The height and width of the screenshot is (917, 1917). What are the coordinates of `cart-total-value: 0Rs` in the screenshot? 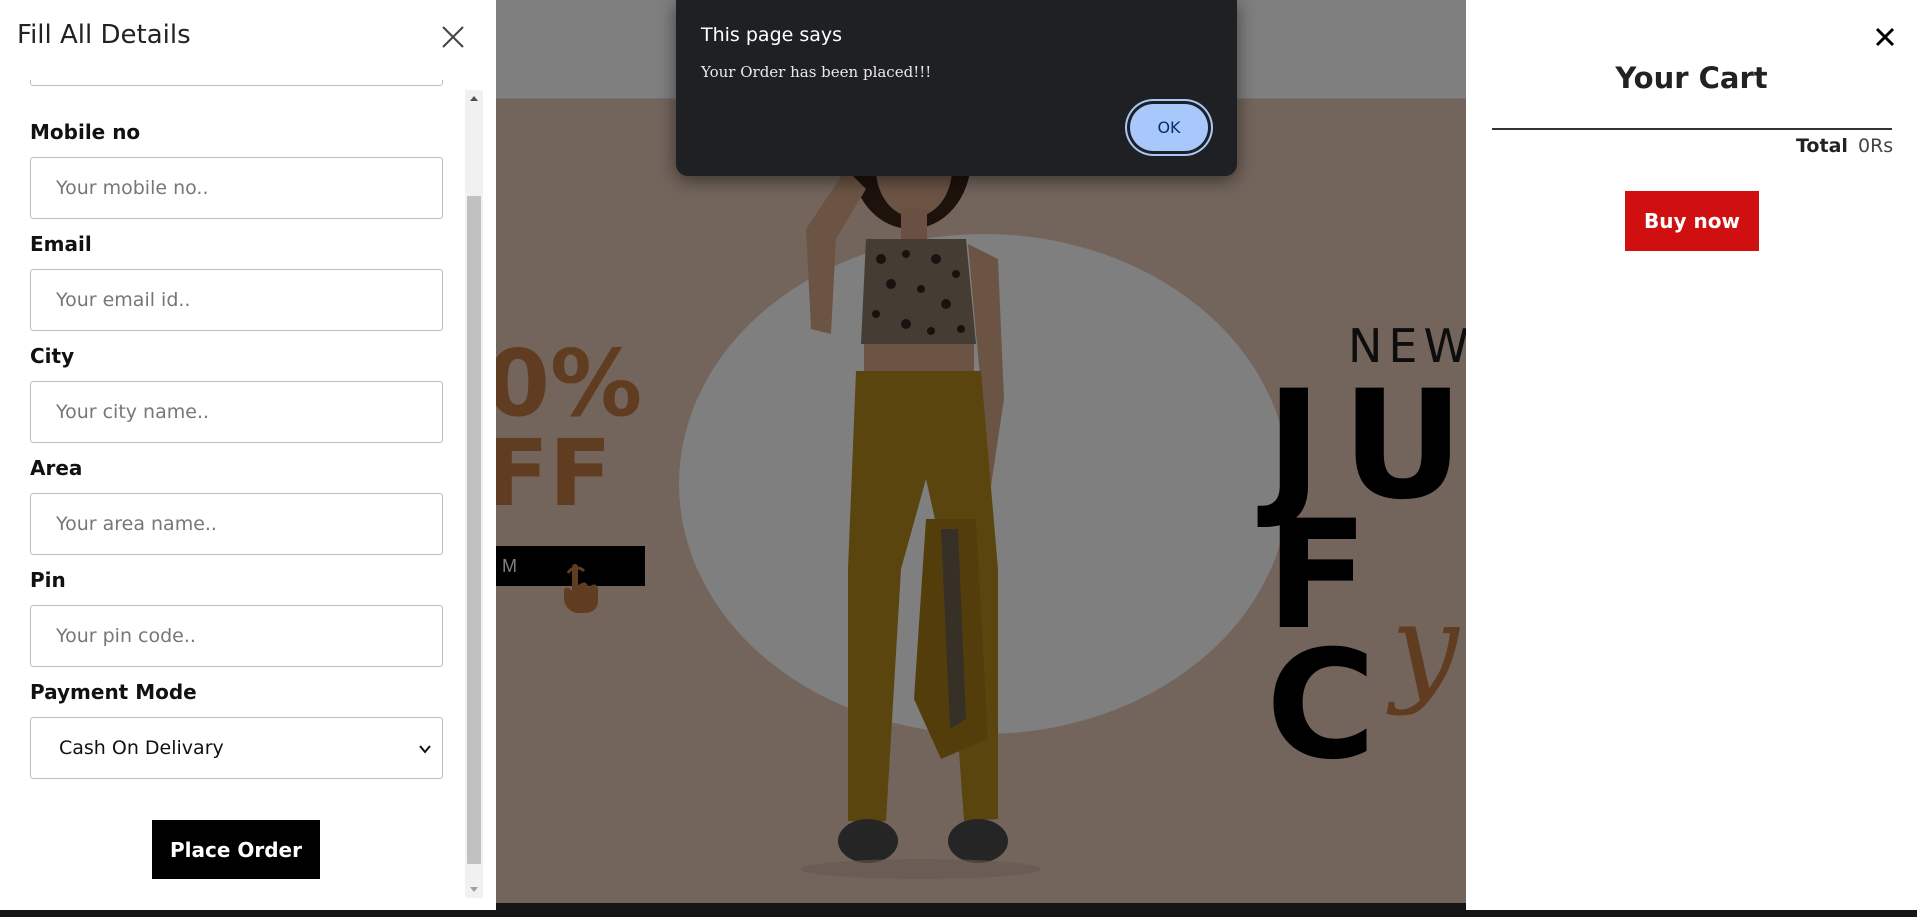 It's located at (1876, 146).